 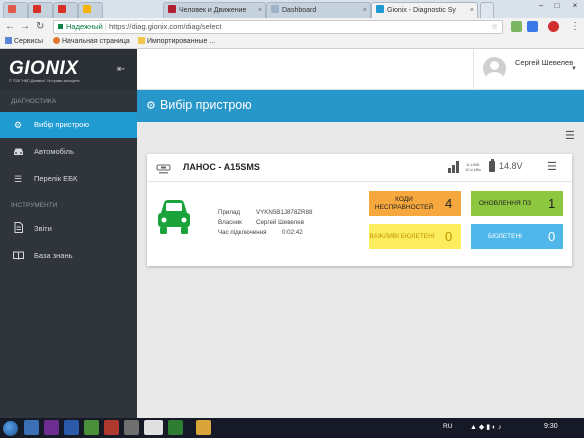 I want to click on browser-tab: Человек и Движение ×, so click(x=214, y=10).